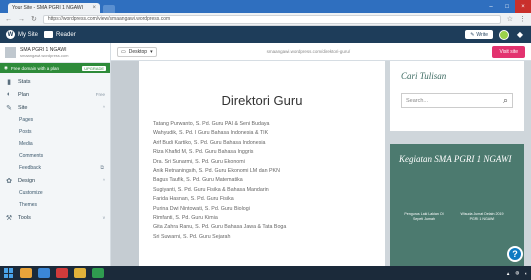 The width and height of the screenshot is (531, 280). Describe the element at coordinates (9, 273) in the screenshot. I see `start-icon` at that location.